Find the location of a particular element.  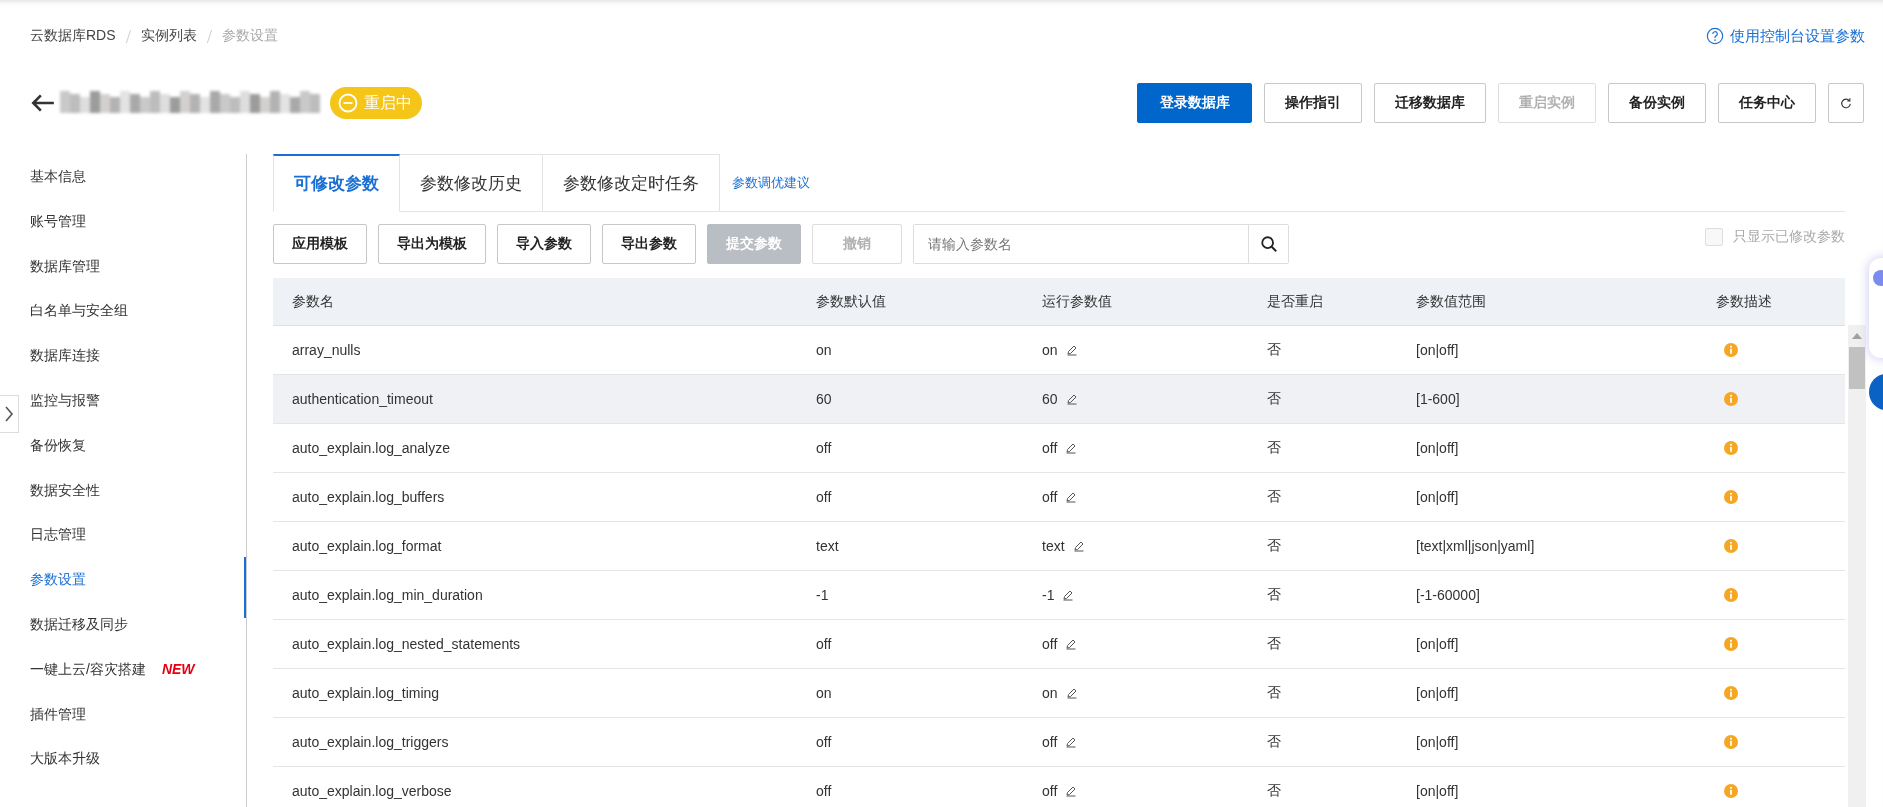

toolbar-button: 应用模板 is located at coordinates (320, 244).